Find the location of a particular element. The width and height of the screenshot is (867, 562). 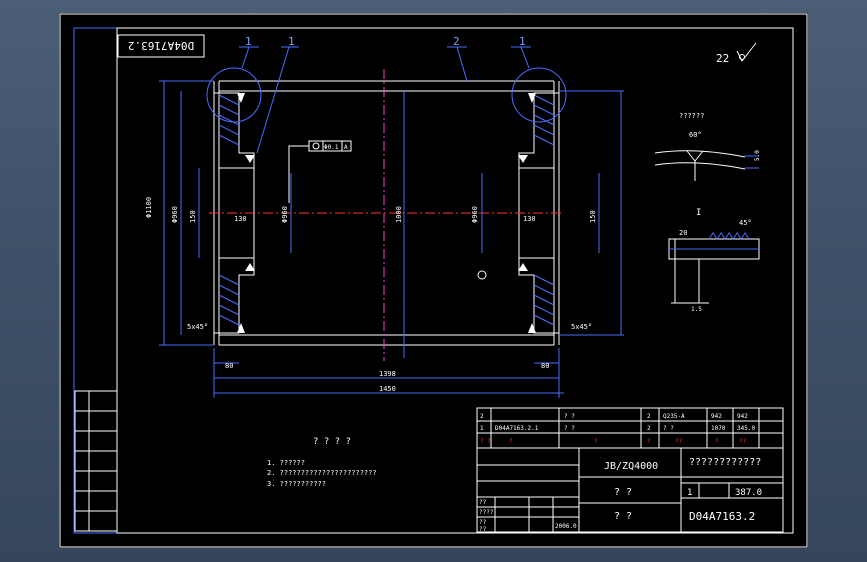

sign-row-1: ?? is located at coordinates (483, 502).